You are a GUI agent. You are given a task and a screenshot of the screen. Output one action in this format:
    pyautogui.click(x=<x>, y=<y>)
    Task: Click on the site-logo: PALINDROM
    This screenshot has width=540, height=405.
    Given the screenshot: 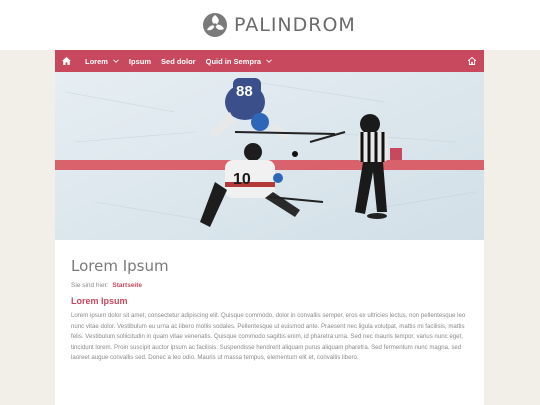 What is the action you would take?
    pyautogui.click(x=279, y=25)
    